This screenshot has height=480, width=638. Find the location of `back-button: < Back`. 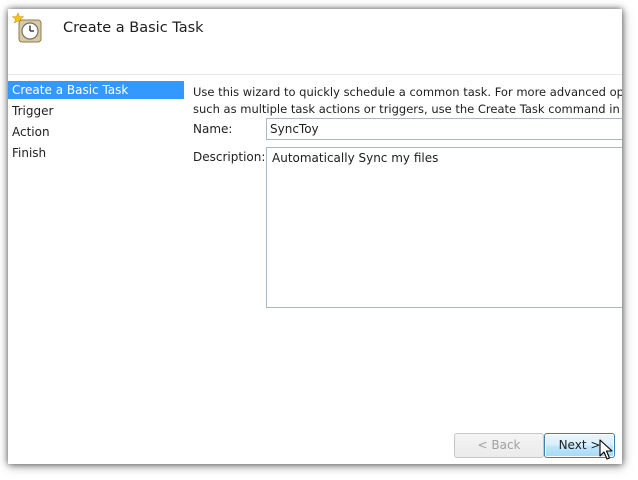

back-button: < Back is located at coordinates (499, 445).